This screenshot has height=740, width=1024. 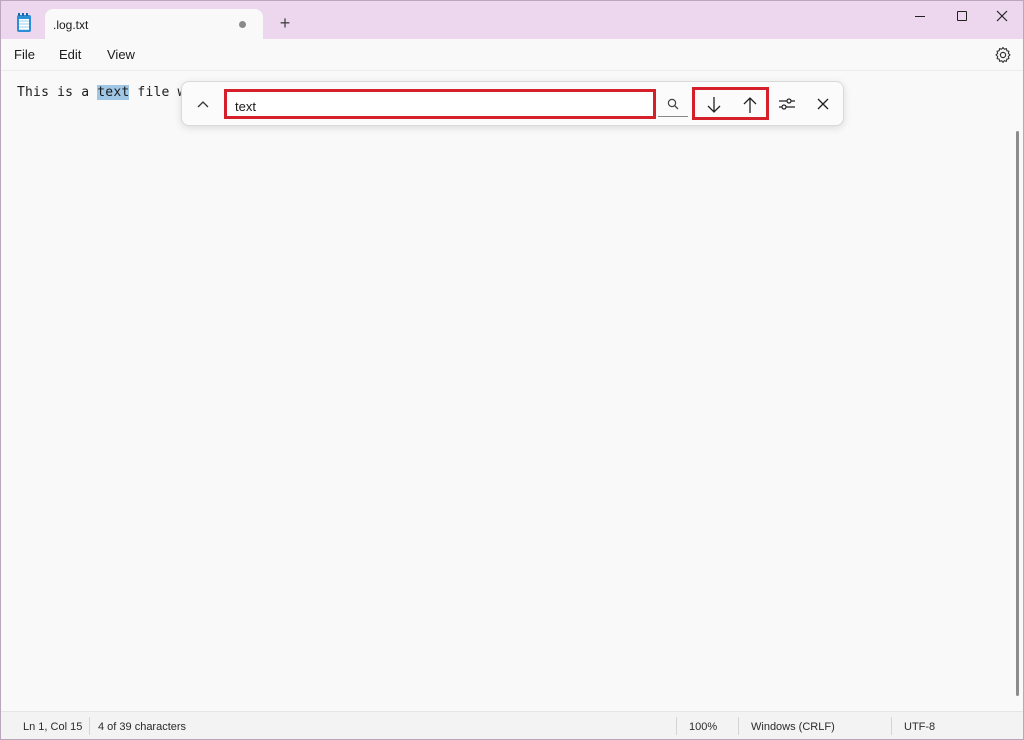 I want to click on menu-bar: File Edit View, so click(x=512, y=55).